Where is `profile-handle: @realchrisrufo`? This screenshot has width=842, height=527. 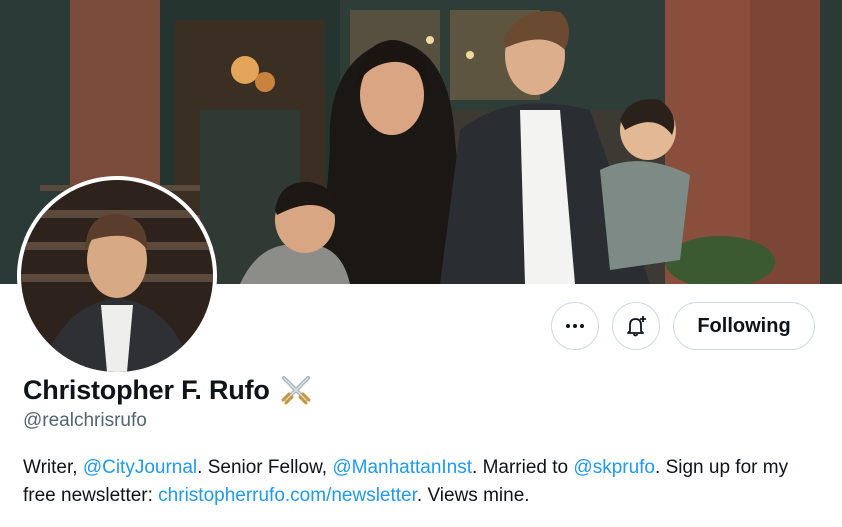 profile-handle: @realchrisrufo is located at coordinates (85, 420).